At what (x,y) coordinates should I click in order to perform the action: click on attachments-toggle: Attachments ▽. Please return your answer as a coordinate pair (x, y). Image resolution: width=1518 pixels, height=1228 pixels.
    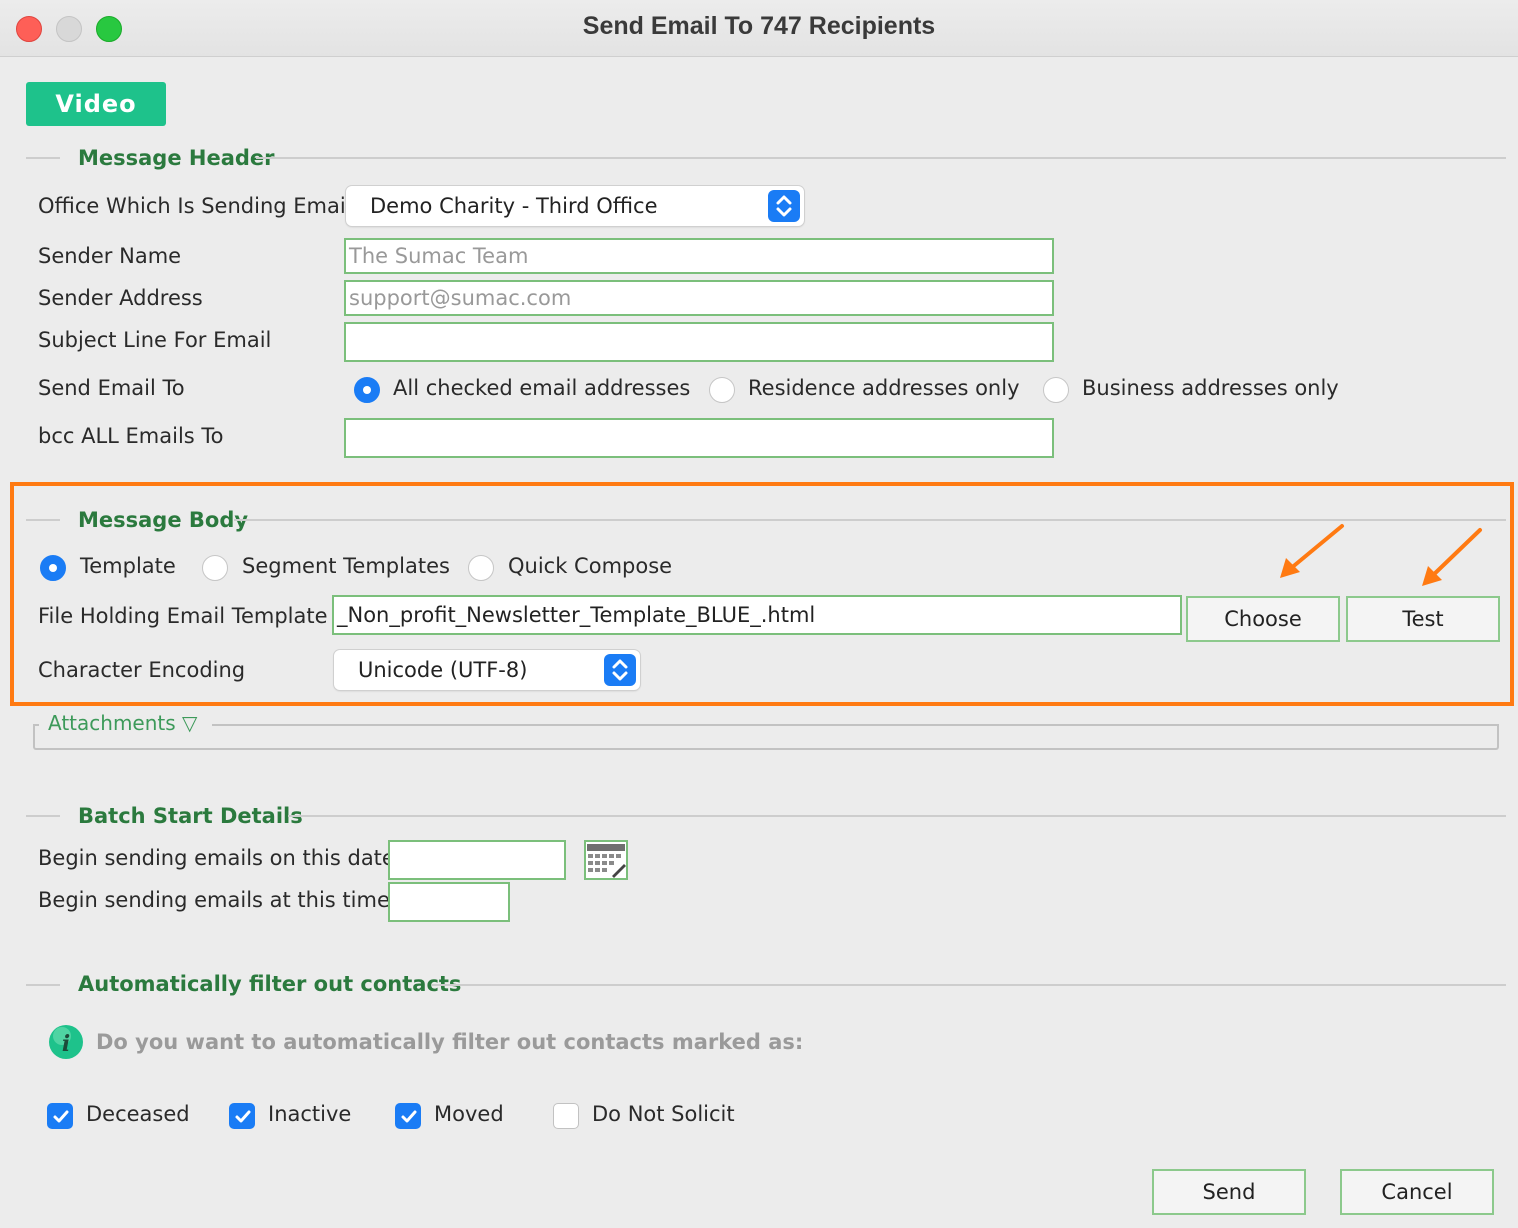
    Looking at the image, I should click on (122, 723).